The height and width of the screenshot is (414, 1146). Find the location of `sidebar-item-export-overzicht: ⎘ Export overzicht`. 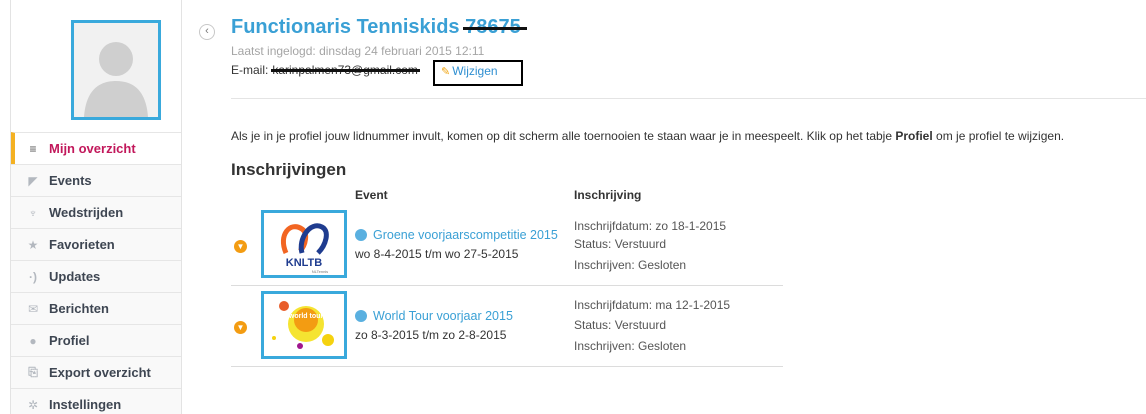

sidebar-item-export-overzicht: ⎘ Export overzicht is located at coordinates (96, 372).